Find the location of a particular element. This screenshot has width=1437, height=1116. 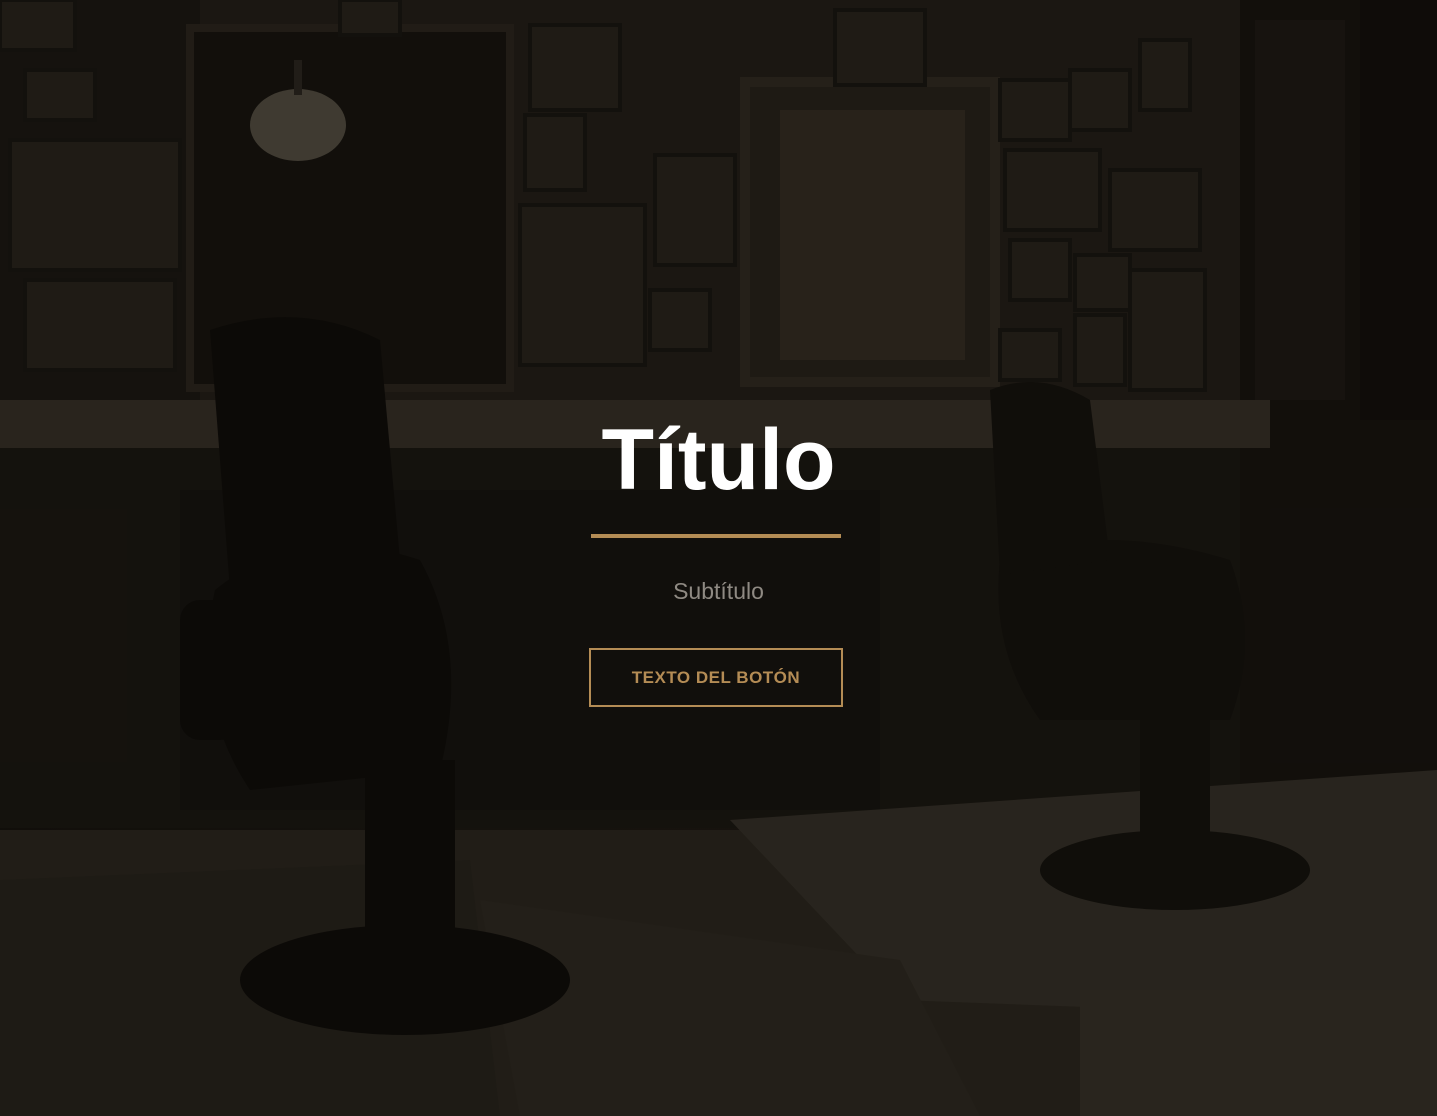

cta-button: TEXTO DEL BOTÓN is located at coordinates (716, 677).